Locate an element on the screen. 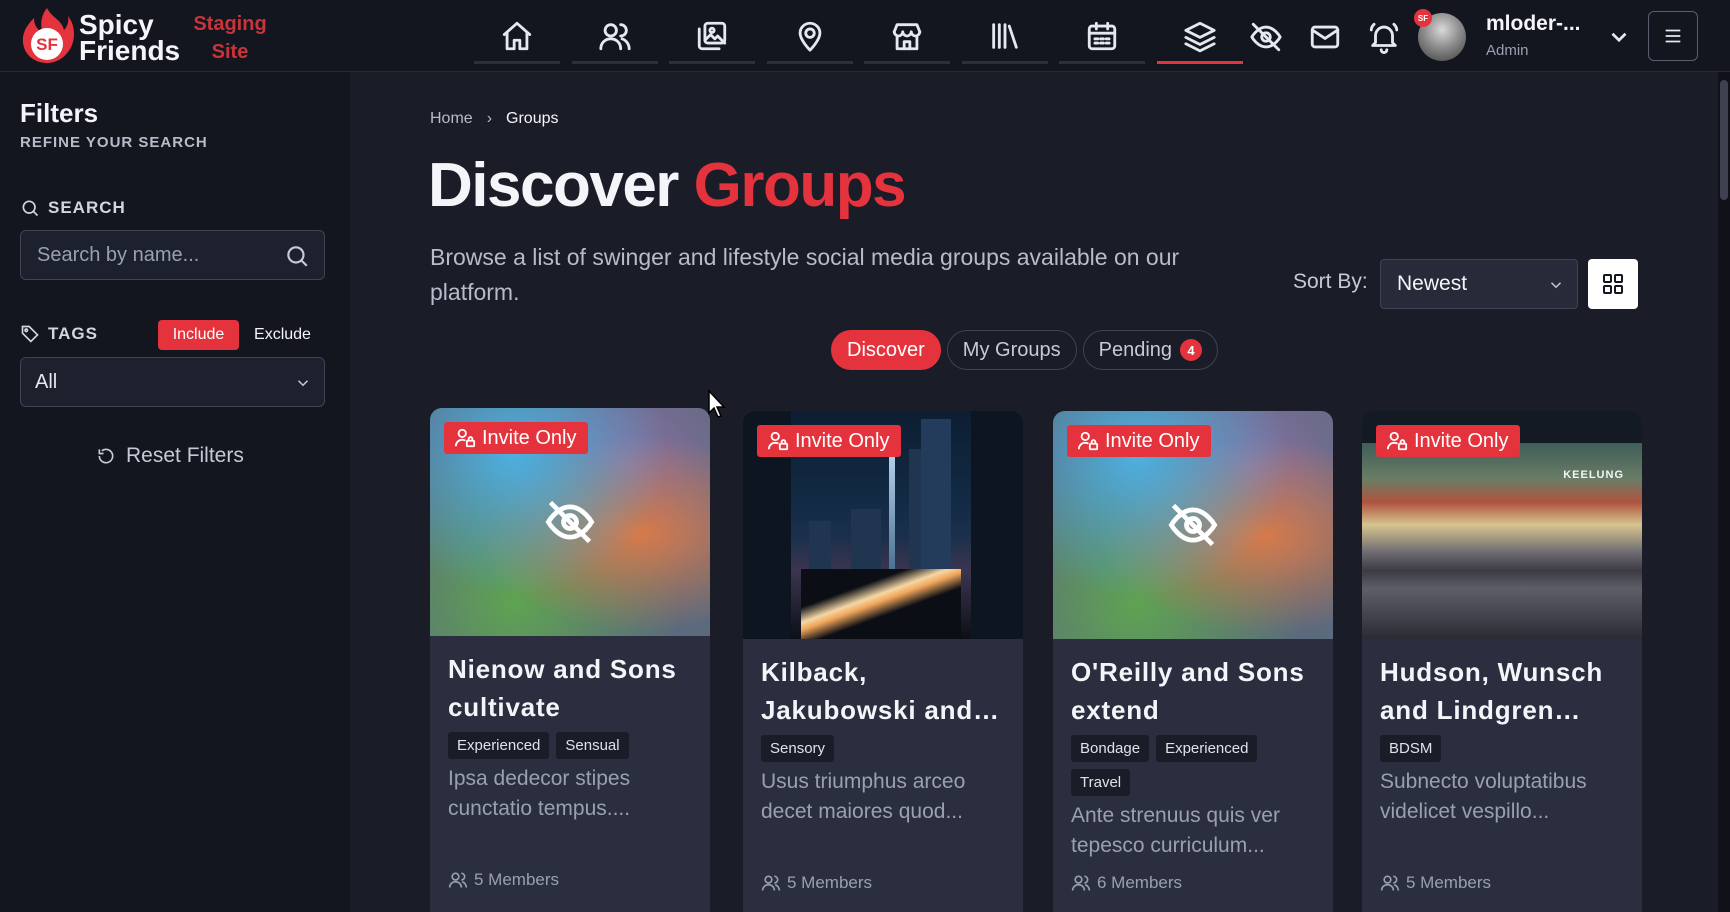 This screenshot has height=912, width=1730. group-tag: BDSM is located at coordinates (1411, 748).